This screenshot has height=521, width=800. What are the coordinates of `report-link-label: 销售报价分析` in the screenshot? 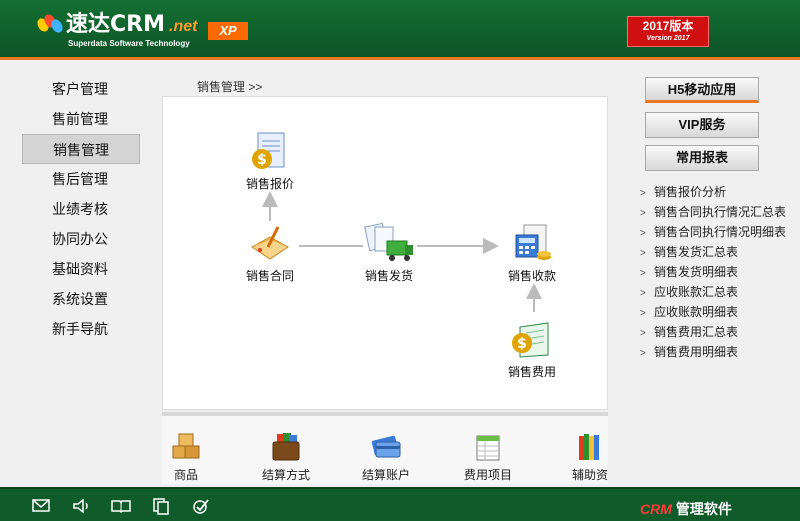 It's located at (690, 192).